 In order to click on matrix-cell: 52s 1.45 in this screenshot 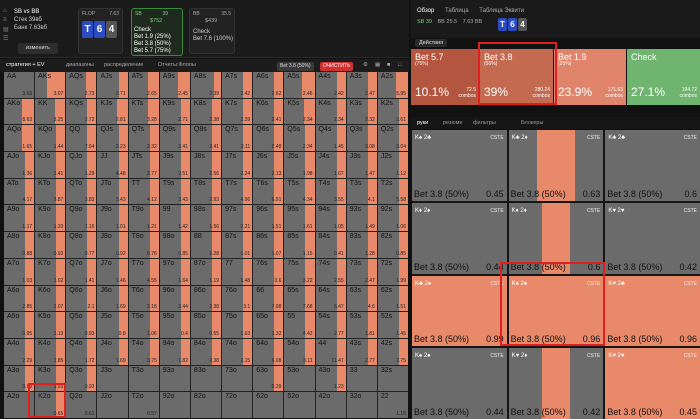, I will do `click(392, 325)`.